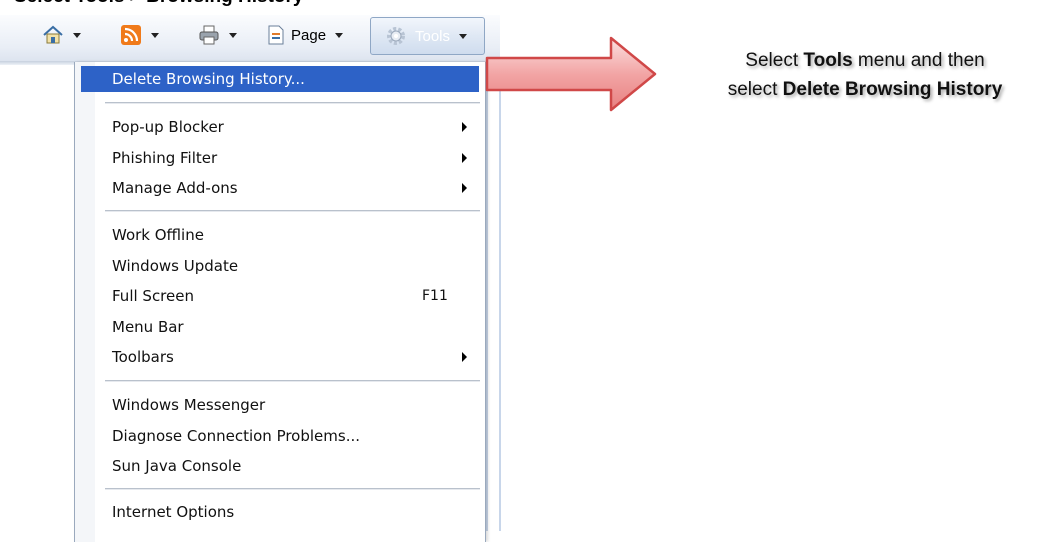 This screenshot has height=542, width=1061. Describe the element at coordinates (463, 36) in the screenshot. I see `tools-dropdown-icon` at that location.